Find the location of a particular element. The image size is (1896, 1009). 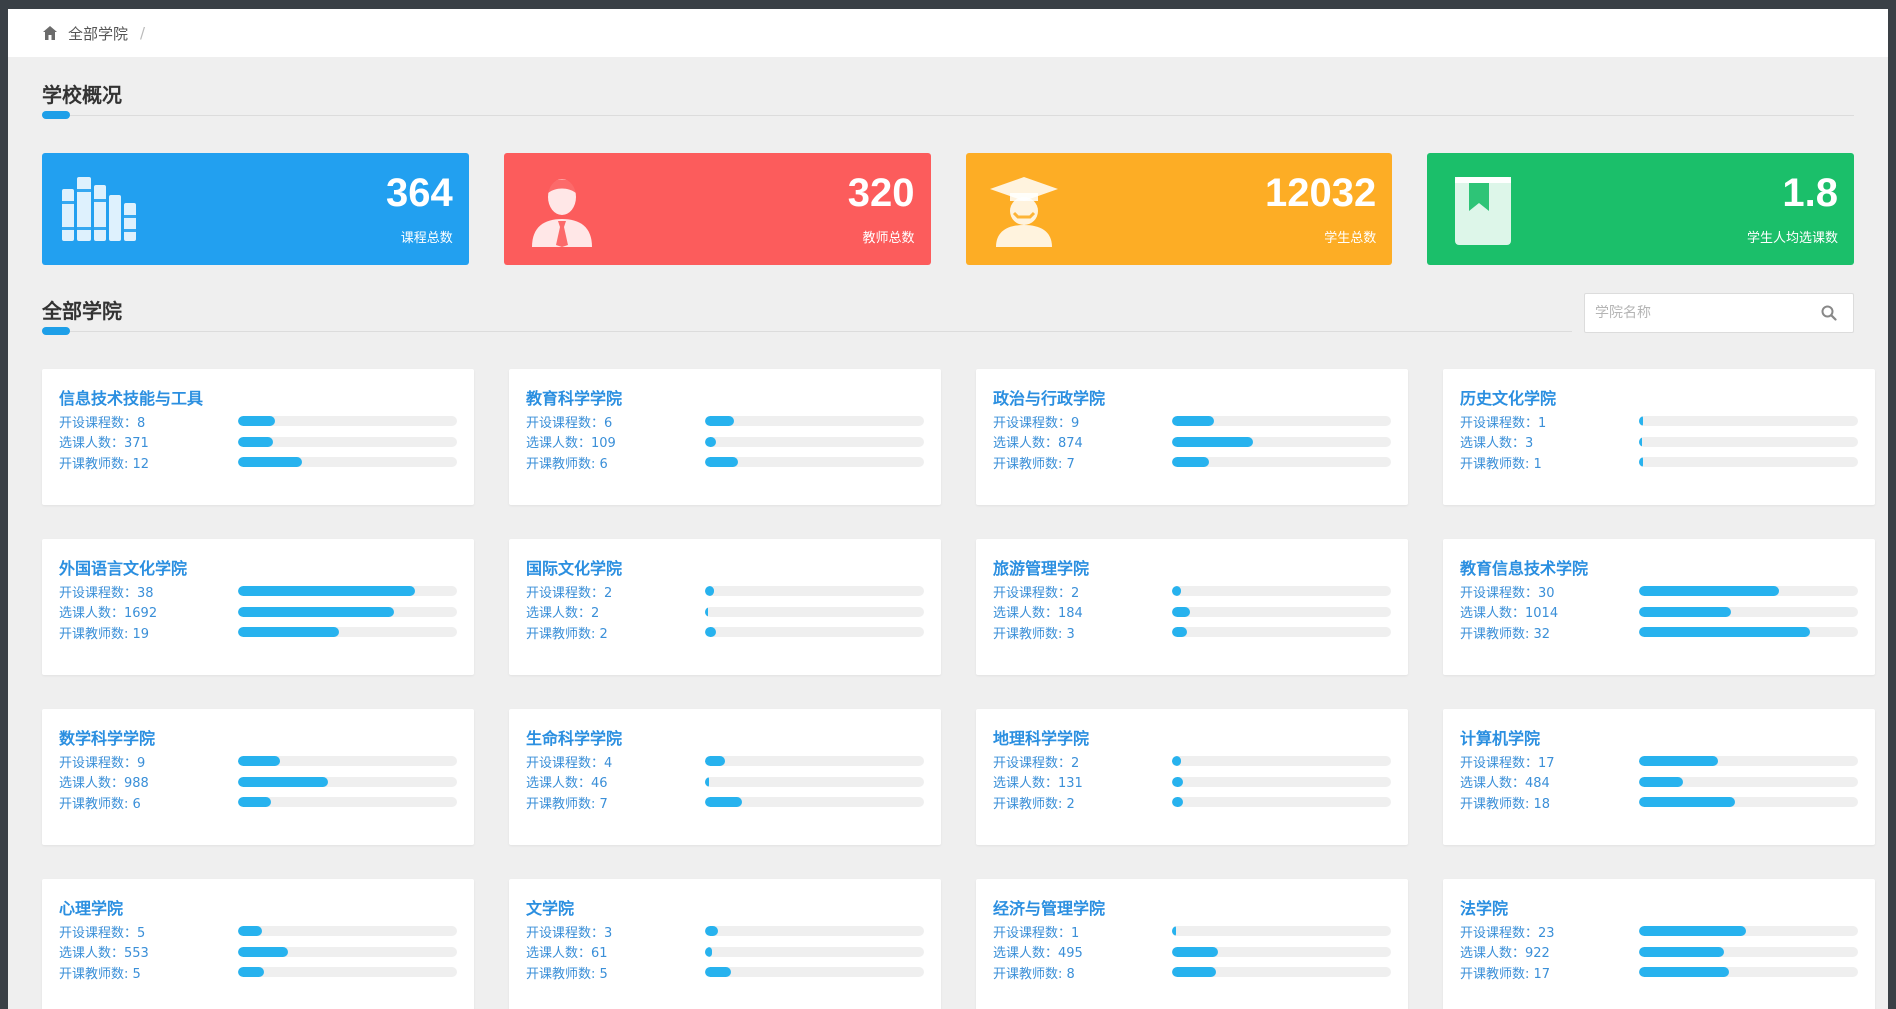

college-name-link: 历史文化学院 is located at coordinates (1659, 398).